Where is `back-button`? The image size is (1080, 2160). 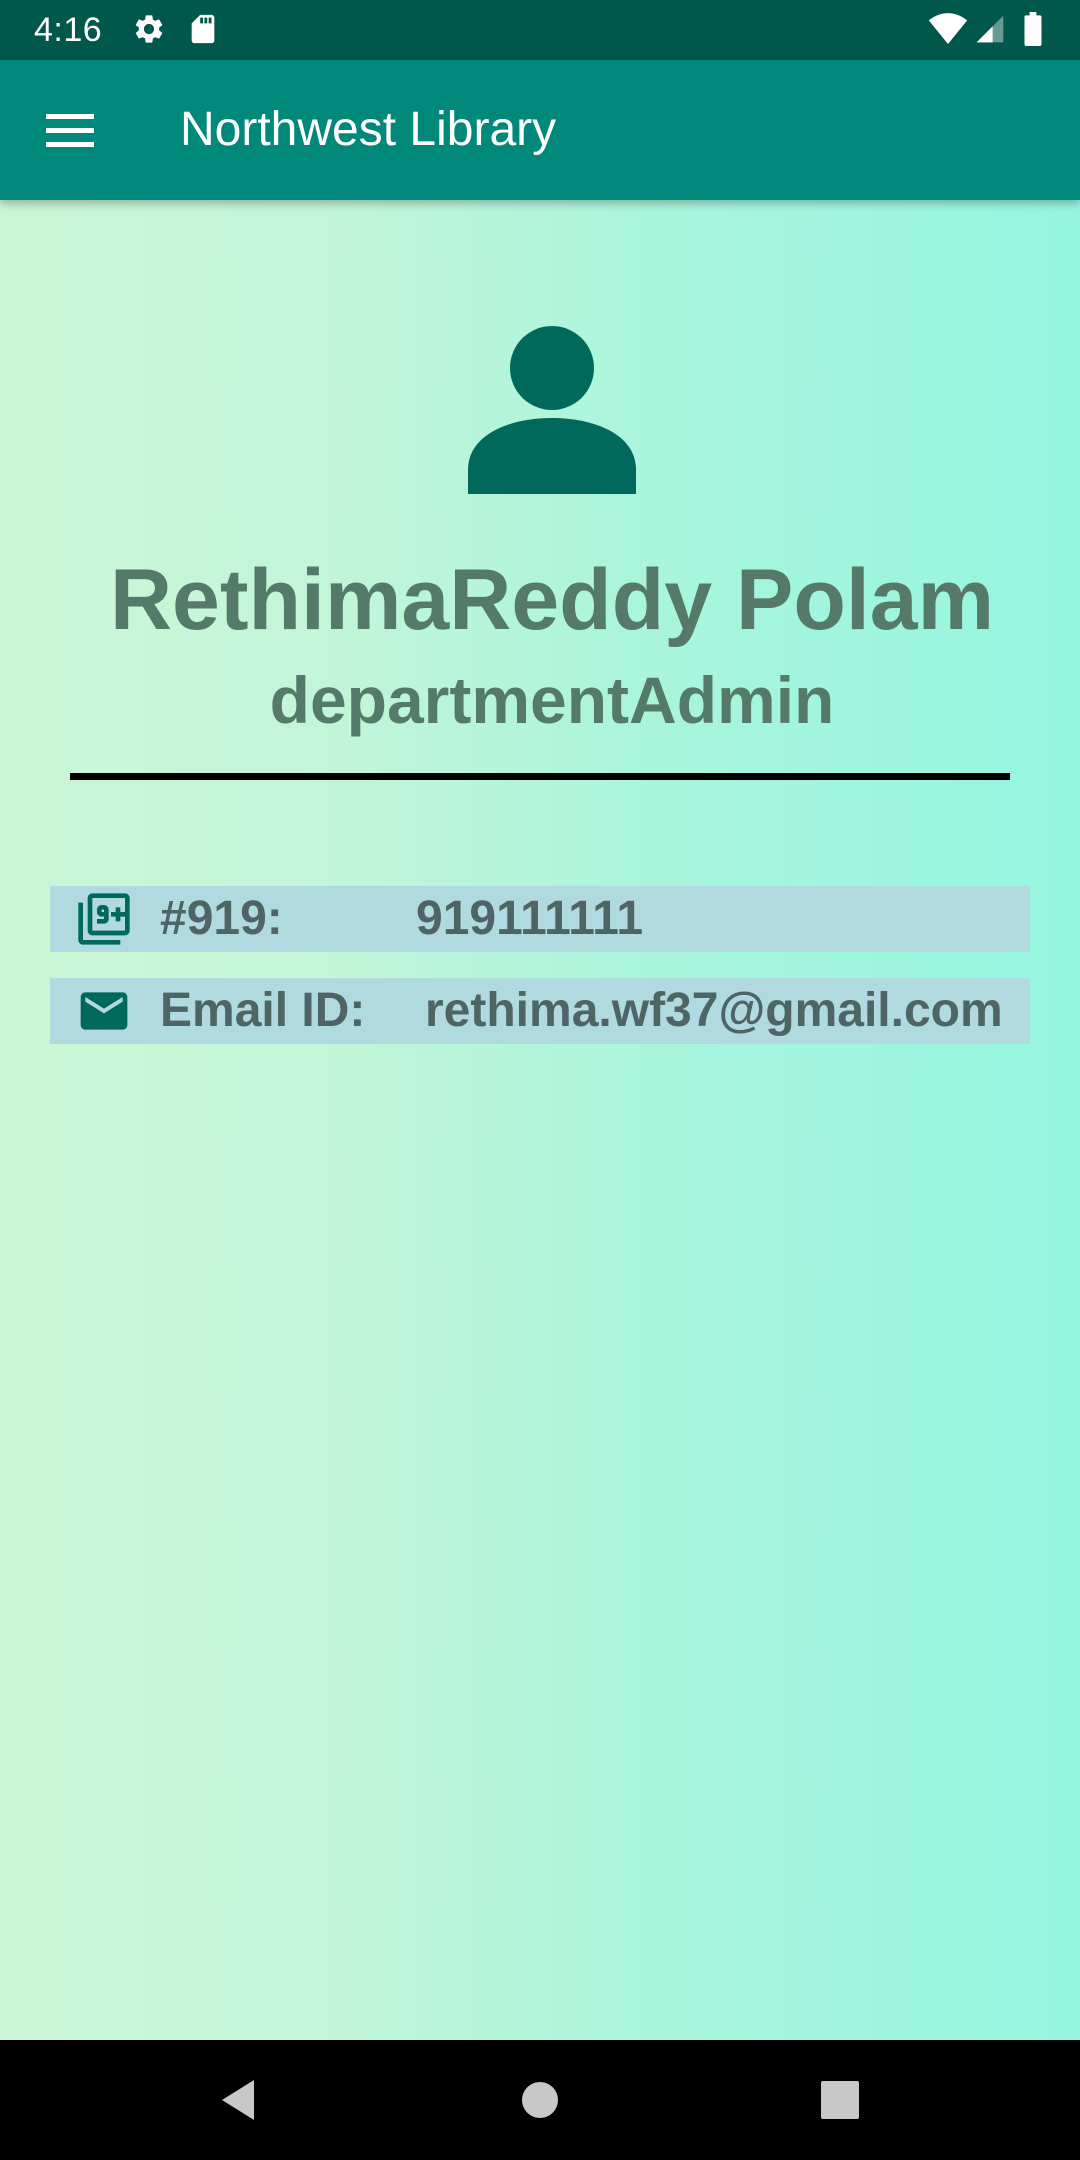 back-button is located at coordinates (240, 2100).